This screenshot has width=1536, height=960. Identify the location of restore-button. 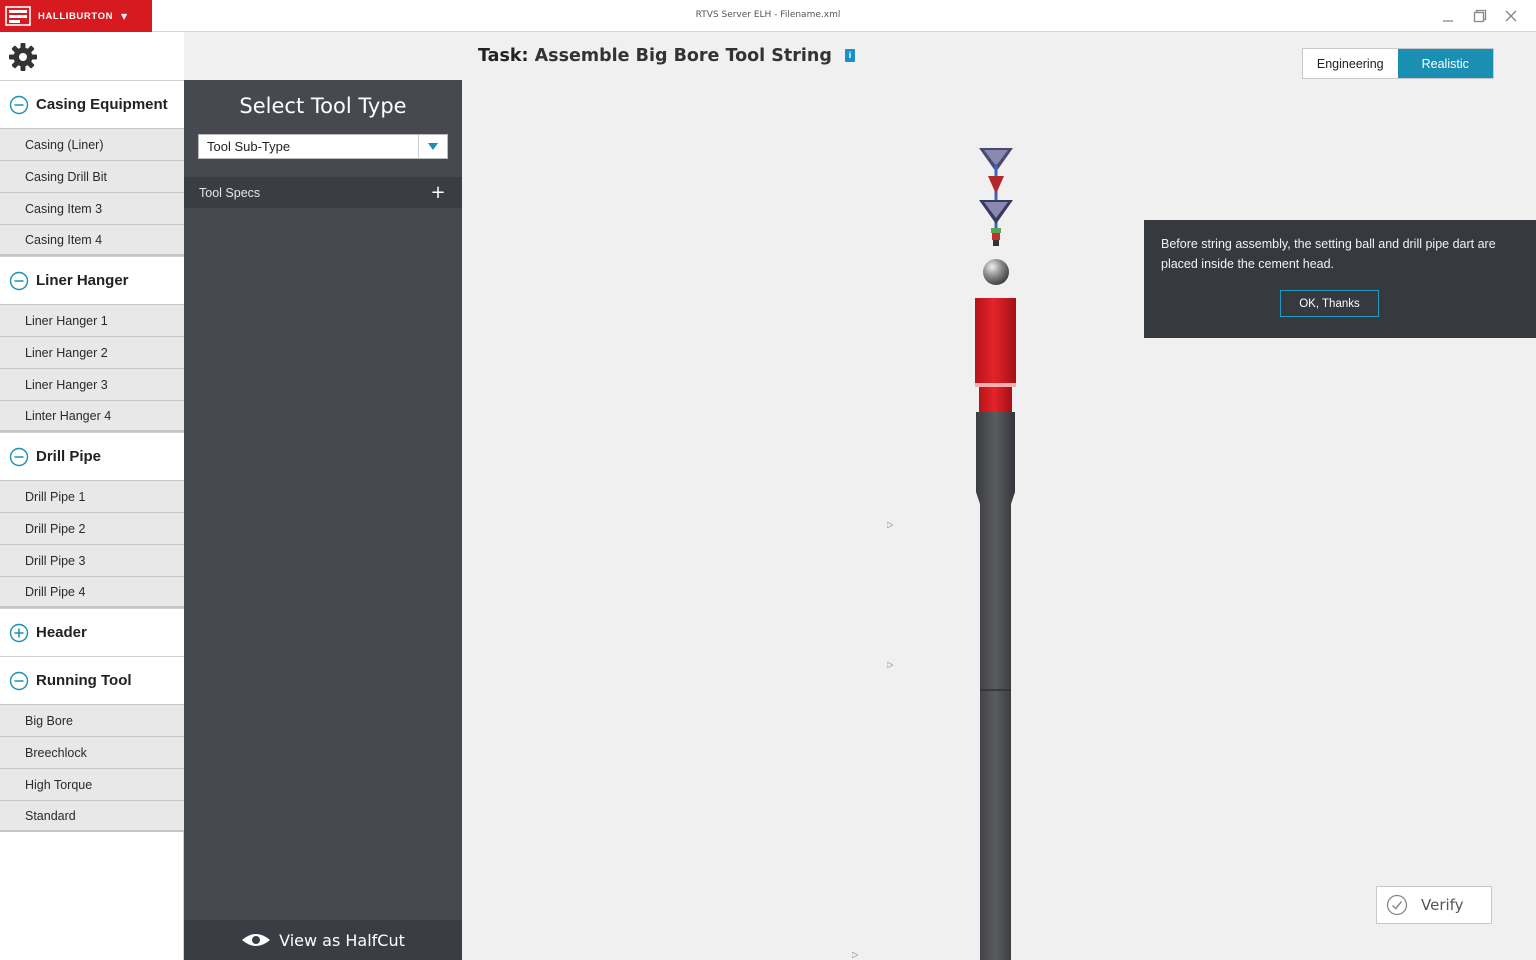
(1480, 16).